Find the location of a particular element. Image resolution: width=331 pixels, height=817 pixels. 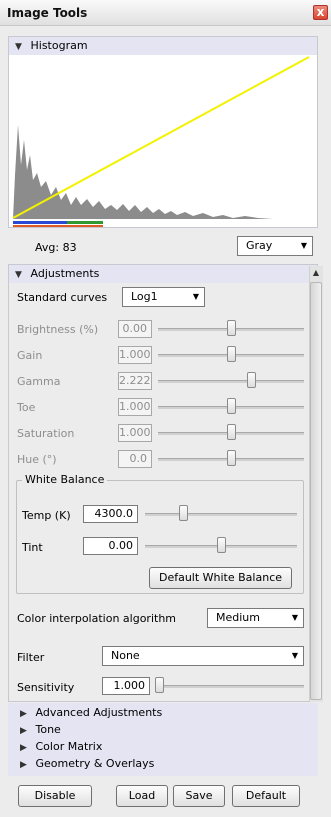

sensitivity-label: Sensitivity is located at coordinates (46, 687).